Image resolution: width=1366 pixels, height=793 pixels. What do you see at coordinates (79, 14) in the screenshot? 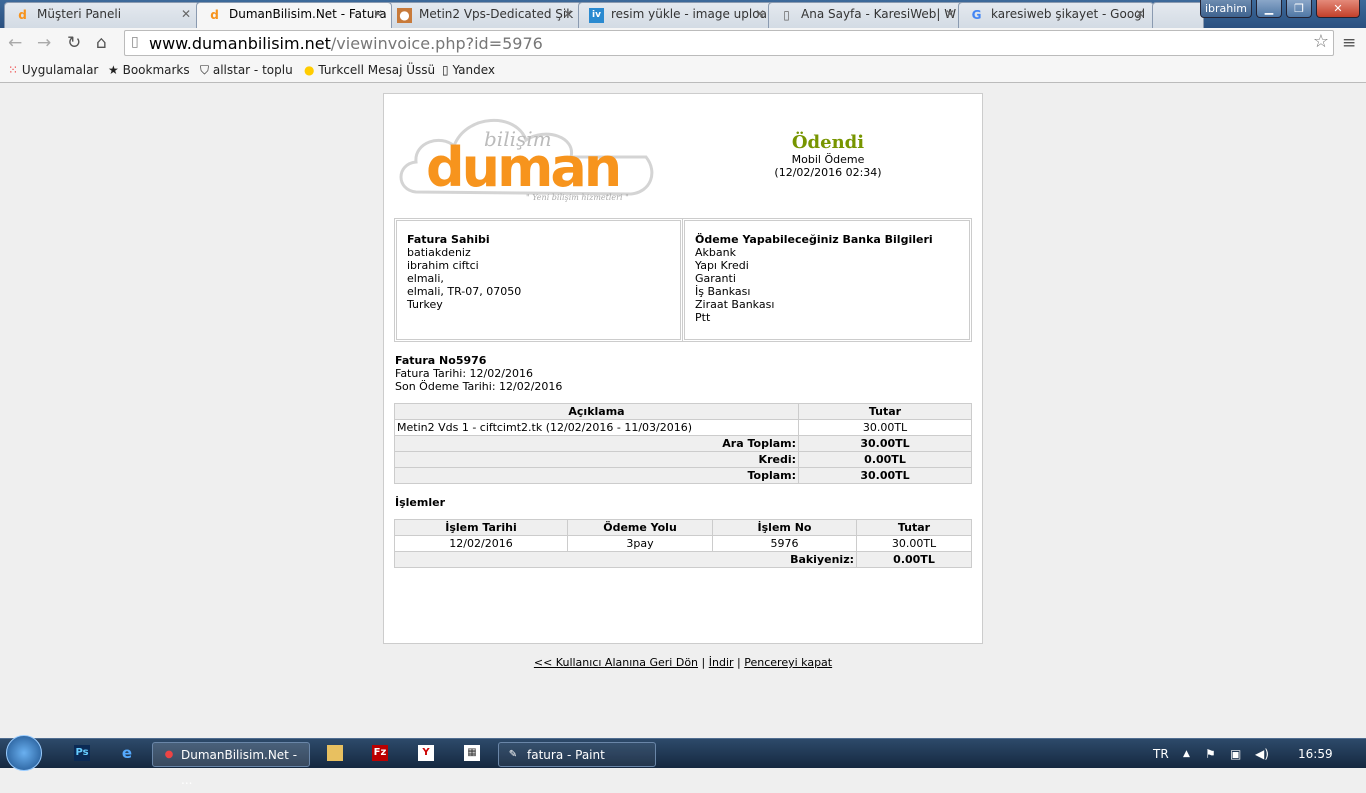
I see `tab-title: Müşteri Paneli` at bounding box center [79, 14].